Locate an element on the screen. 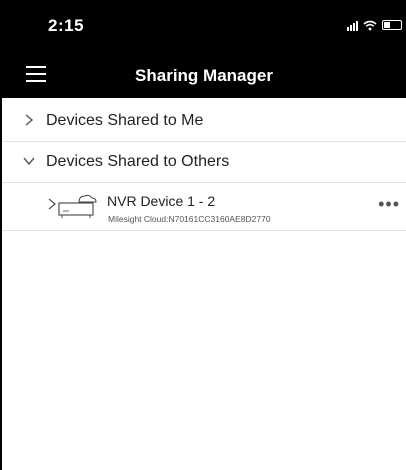 Image resolution: width=406 pixels, height=470 pixels. section-shared-to-me: Devices Shared to Me is located at coordinates (204, 122).